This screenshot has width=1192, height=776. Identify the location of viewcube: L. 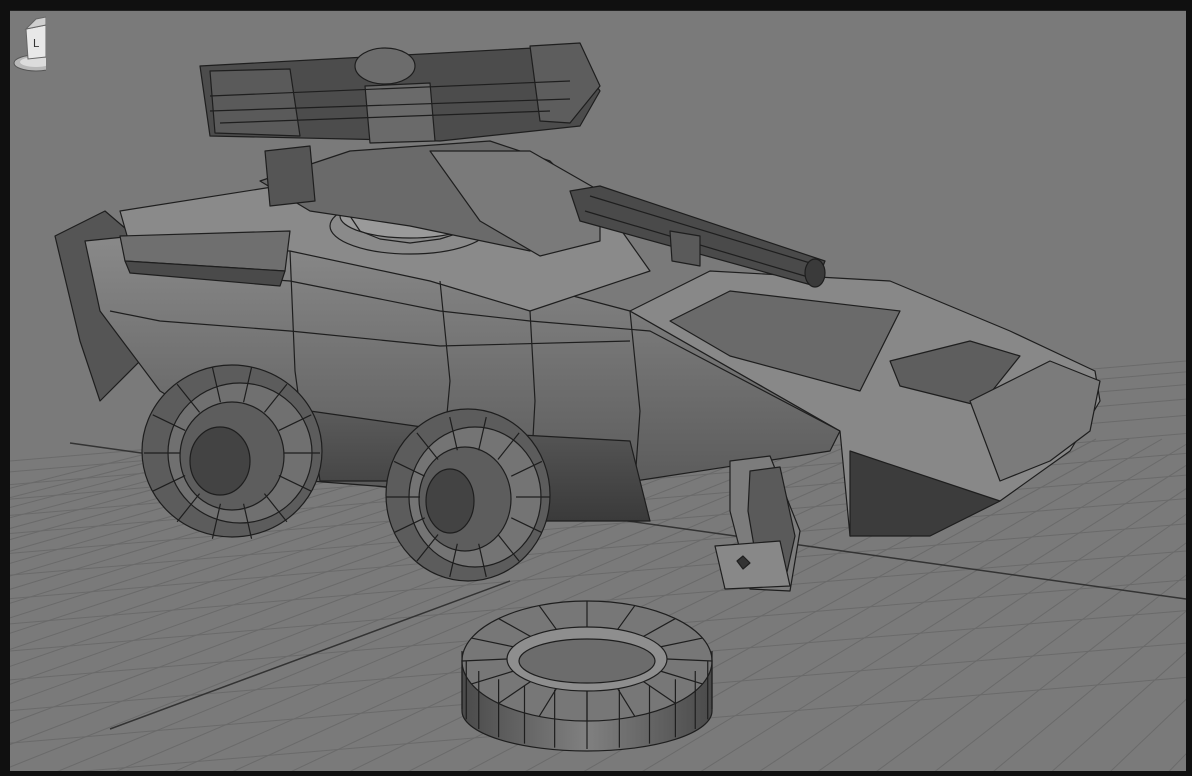
(28, 43).